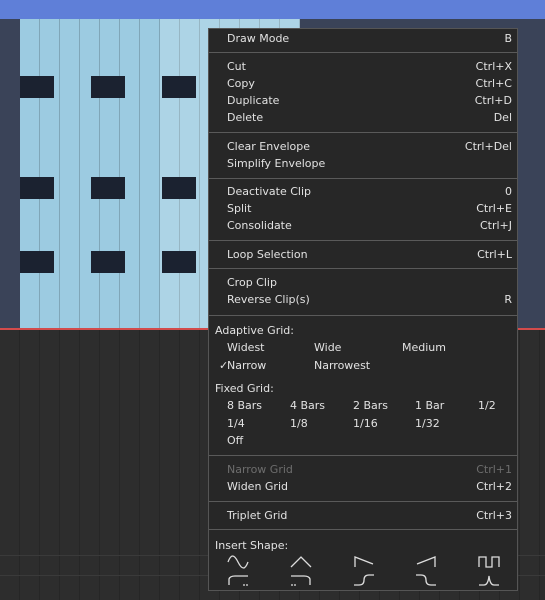 Image resolution: width=545 pixels, height=600 pixels. Describe the element at coordinates (363, 39) in the screenshot. I see `menu-item-draw-mode: Draw Mode B` at that location.